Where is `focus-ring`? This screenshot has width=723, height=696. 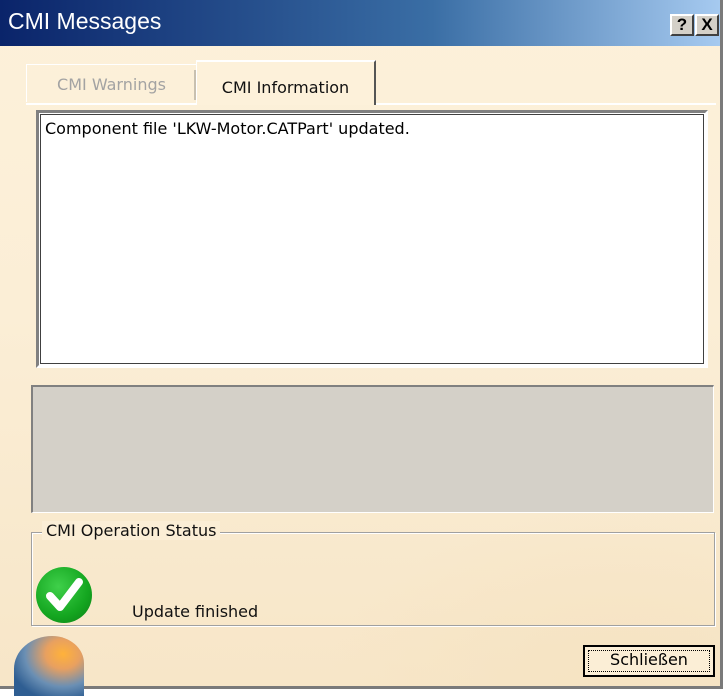 focus-ring is located at coordinates (649, 661).